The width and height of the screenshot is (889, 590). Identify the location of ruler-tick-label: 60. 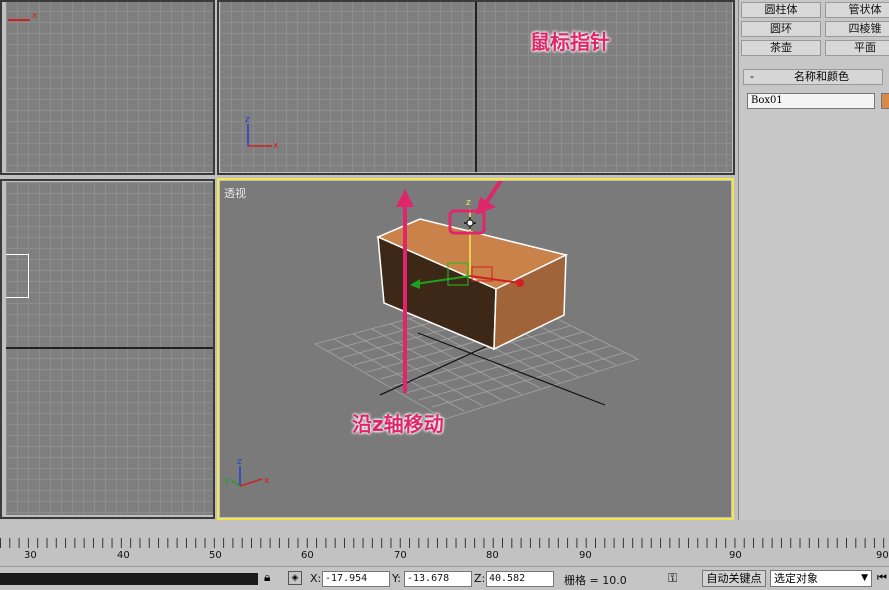
(307, 555).